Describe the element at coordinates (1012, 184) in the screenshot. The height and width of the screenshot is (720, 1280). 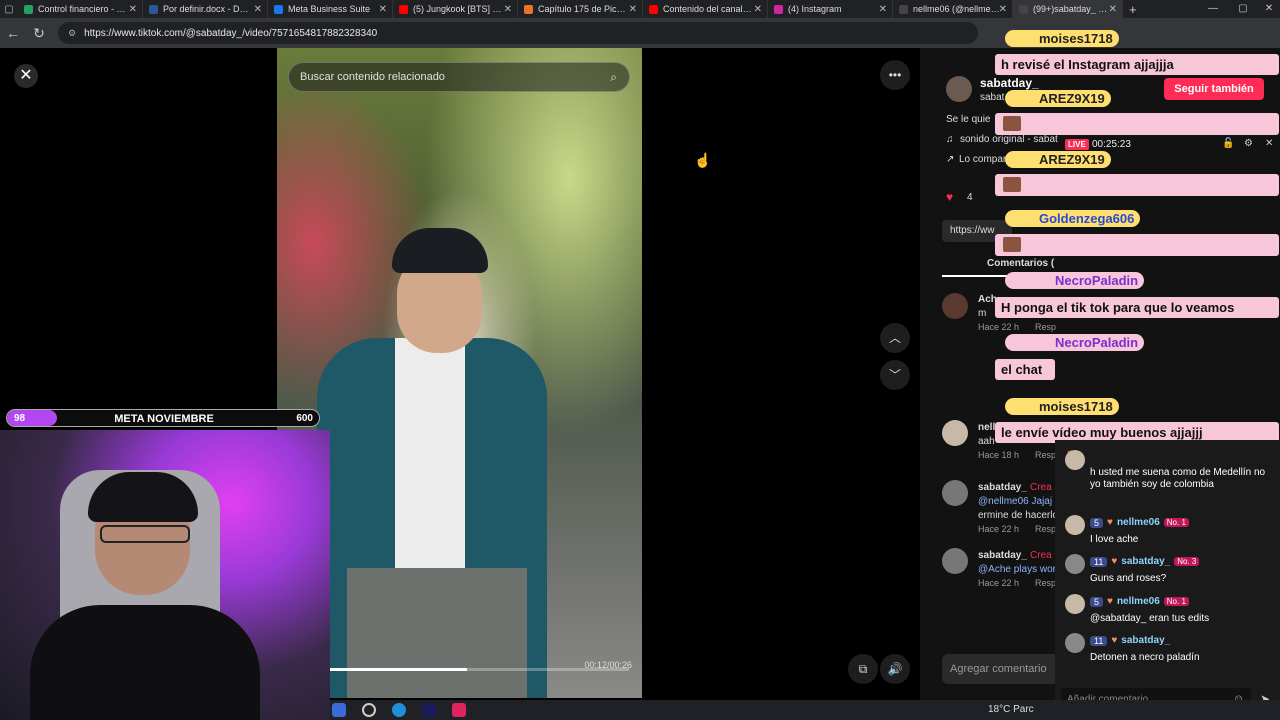
I see `emote-icon` at that location.